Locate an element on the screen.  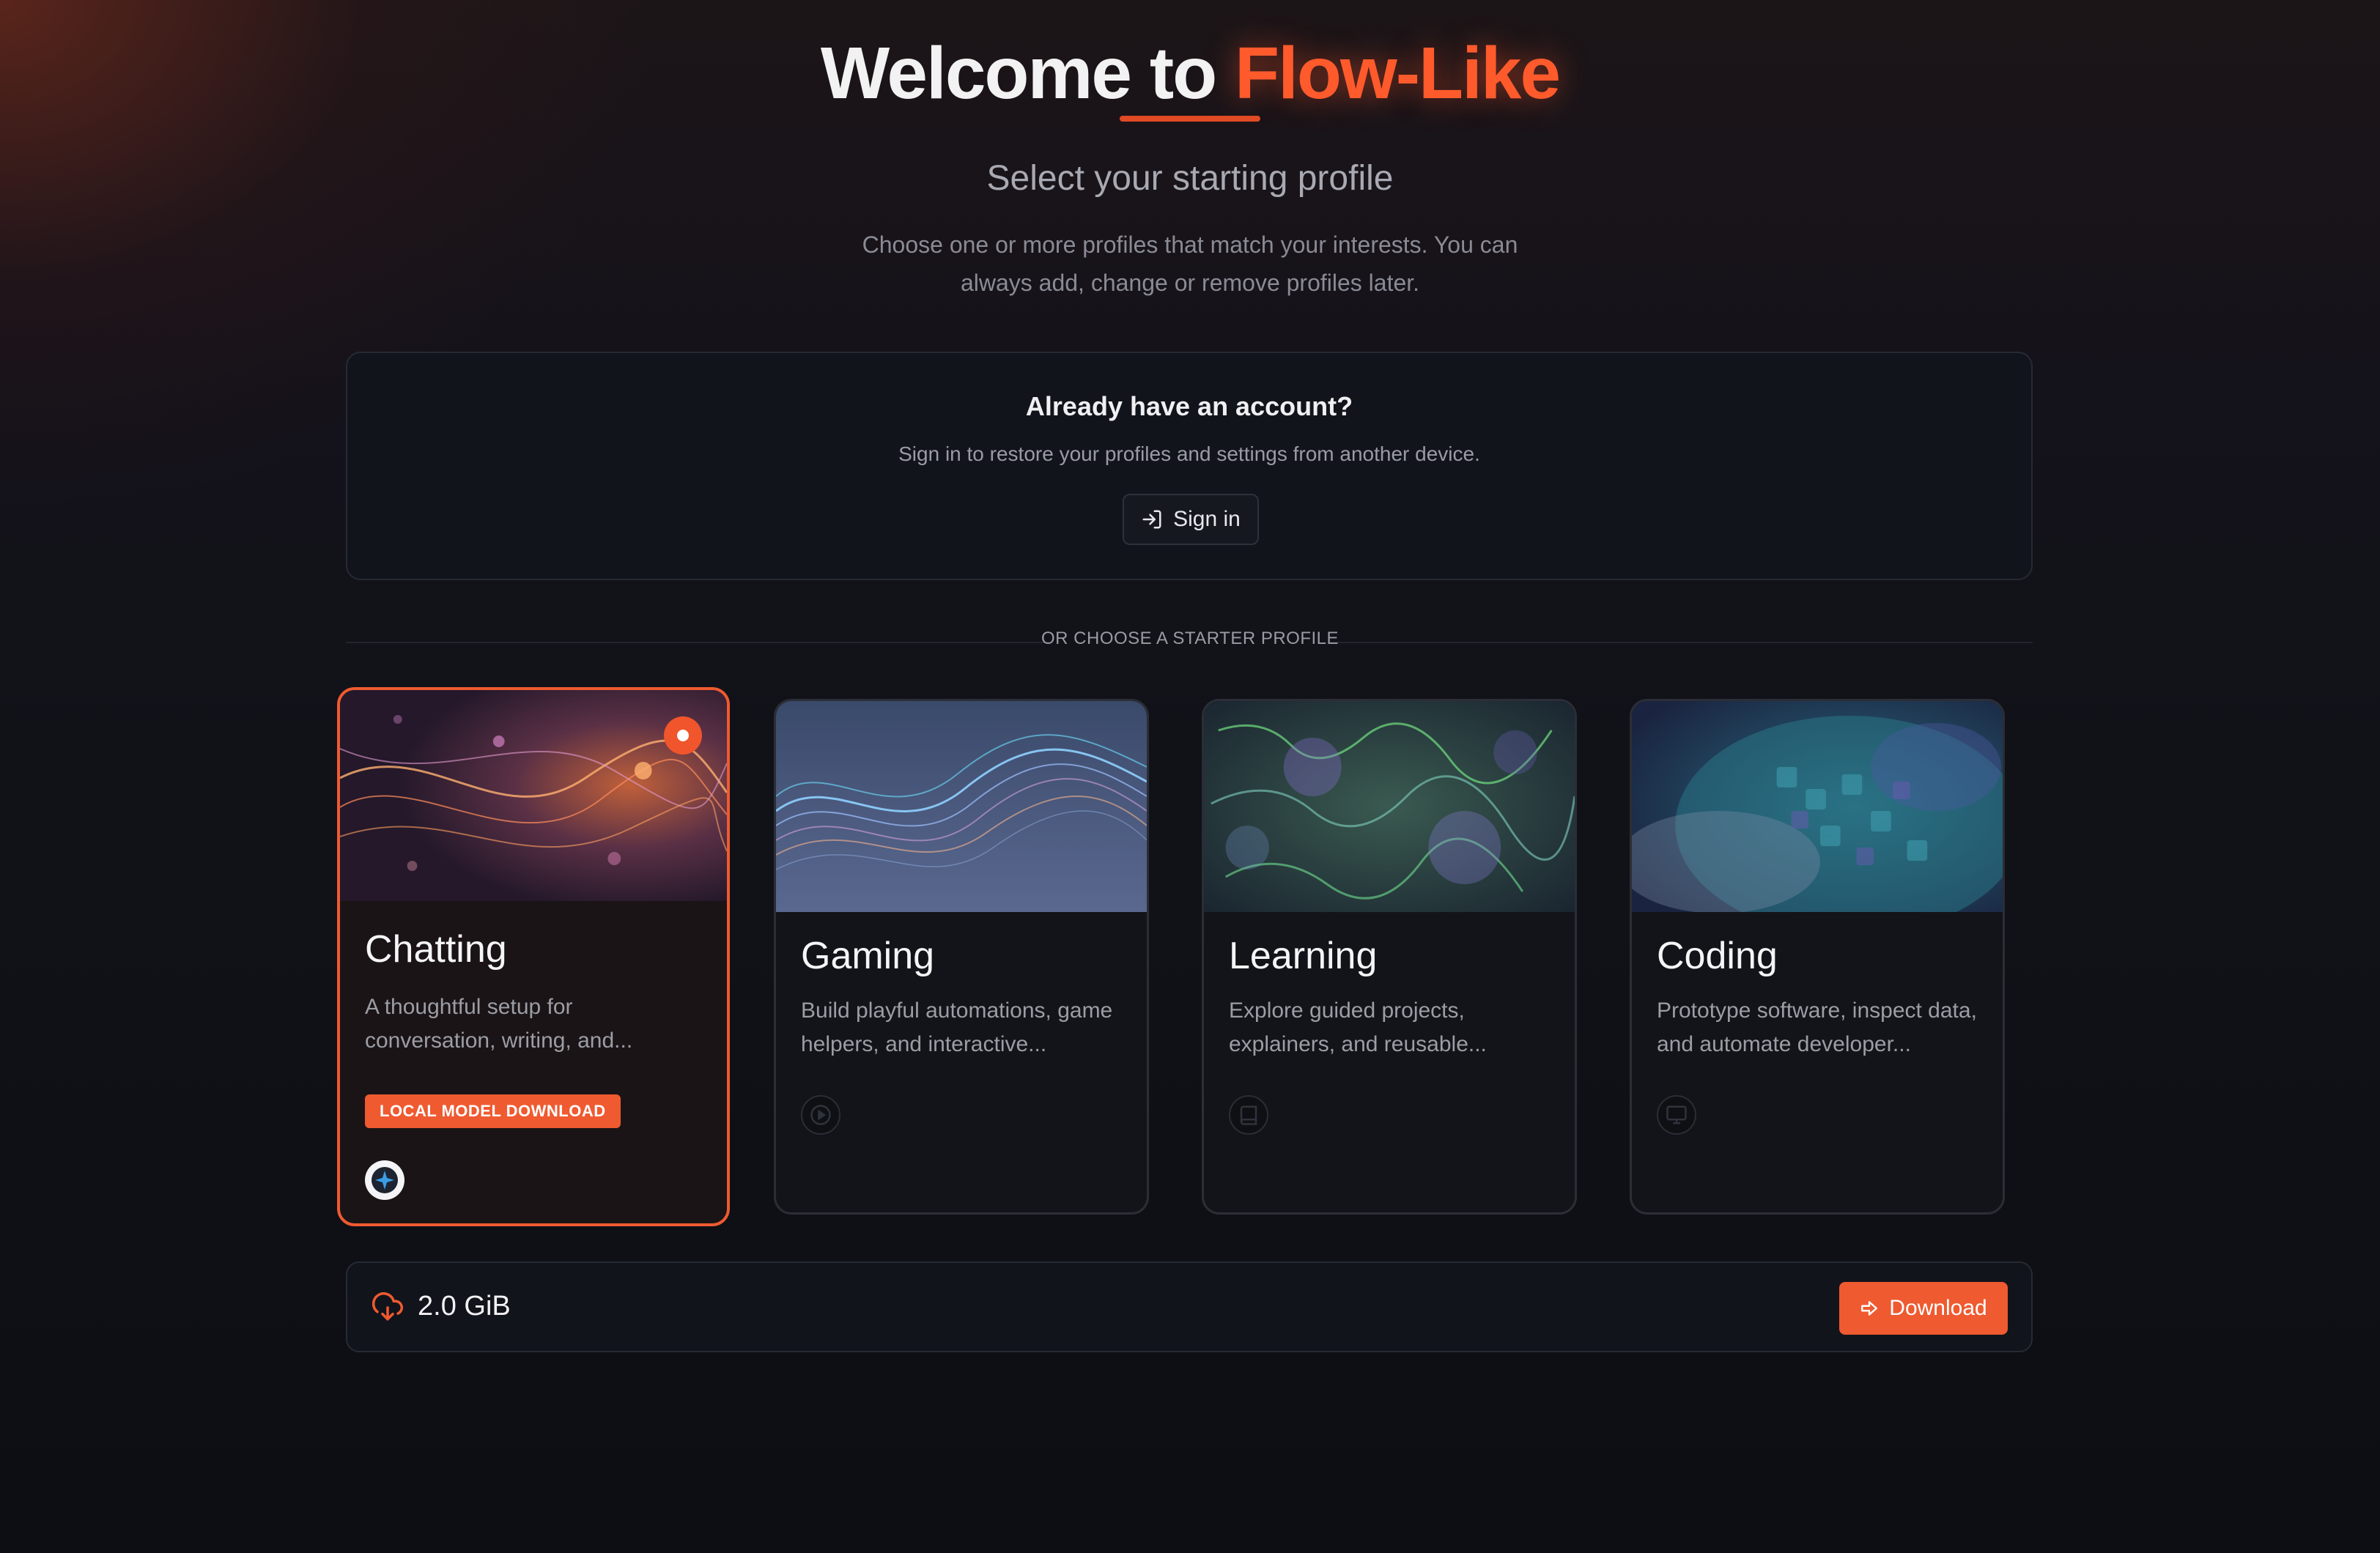
profile-title: Learning is located at coordinates (1303, 956).